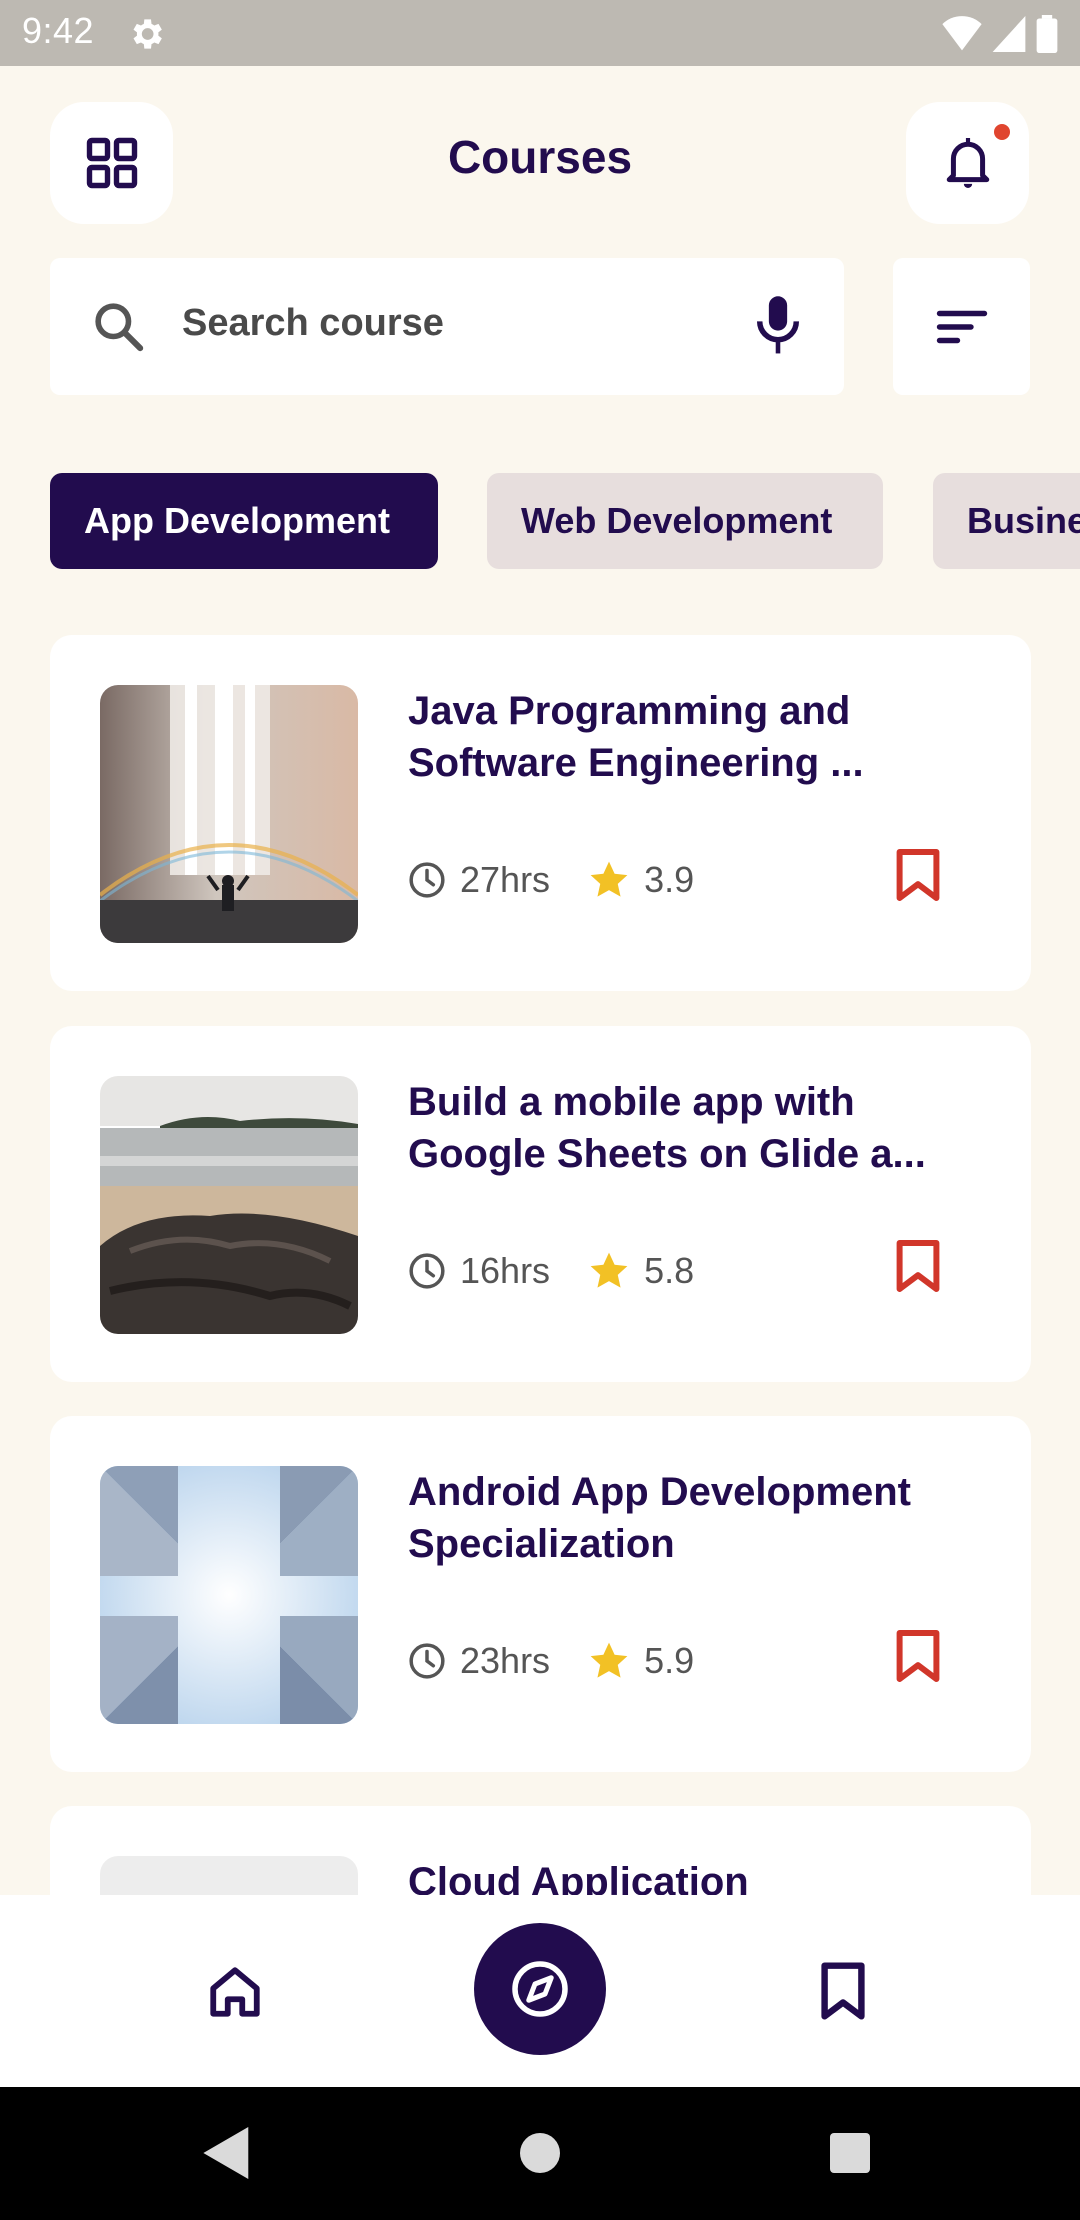 The width and height of the screenshot is (1080, 2220). What do you see at coordinates (505, 1660) in the screenshot?
I see `course-duration: 23hrs` at bounding box center [505, 1660].